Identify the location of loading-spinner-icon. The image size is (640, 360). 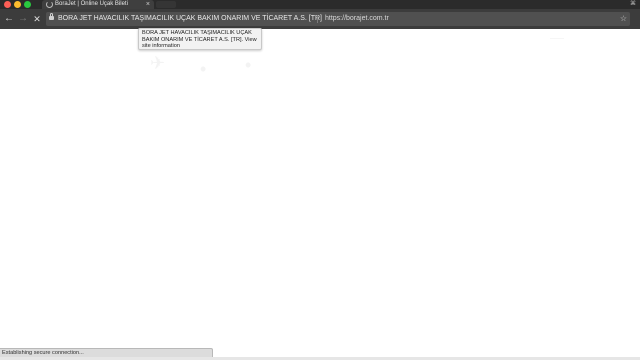
(49, 4).